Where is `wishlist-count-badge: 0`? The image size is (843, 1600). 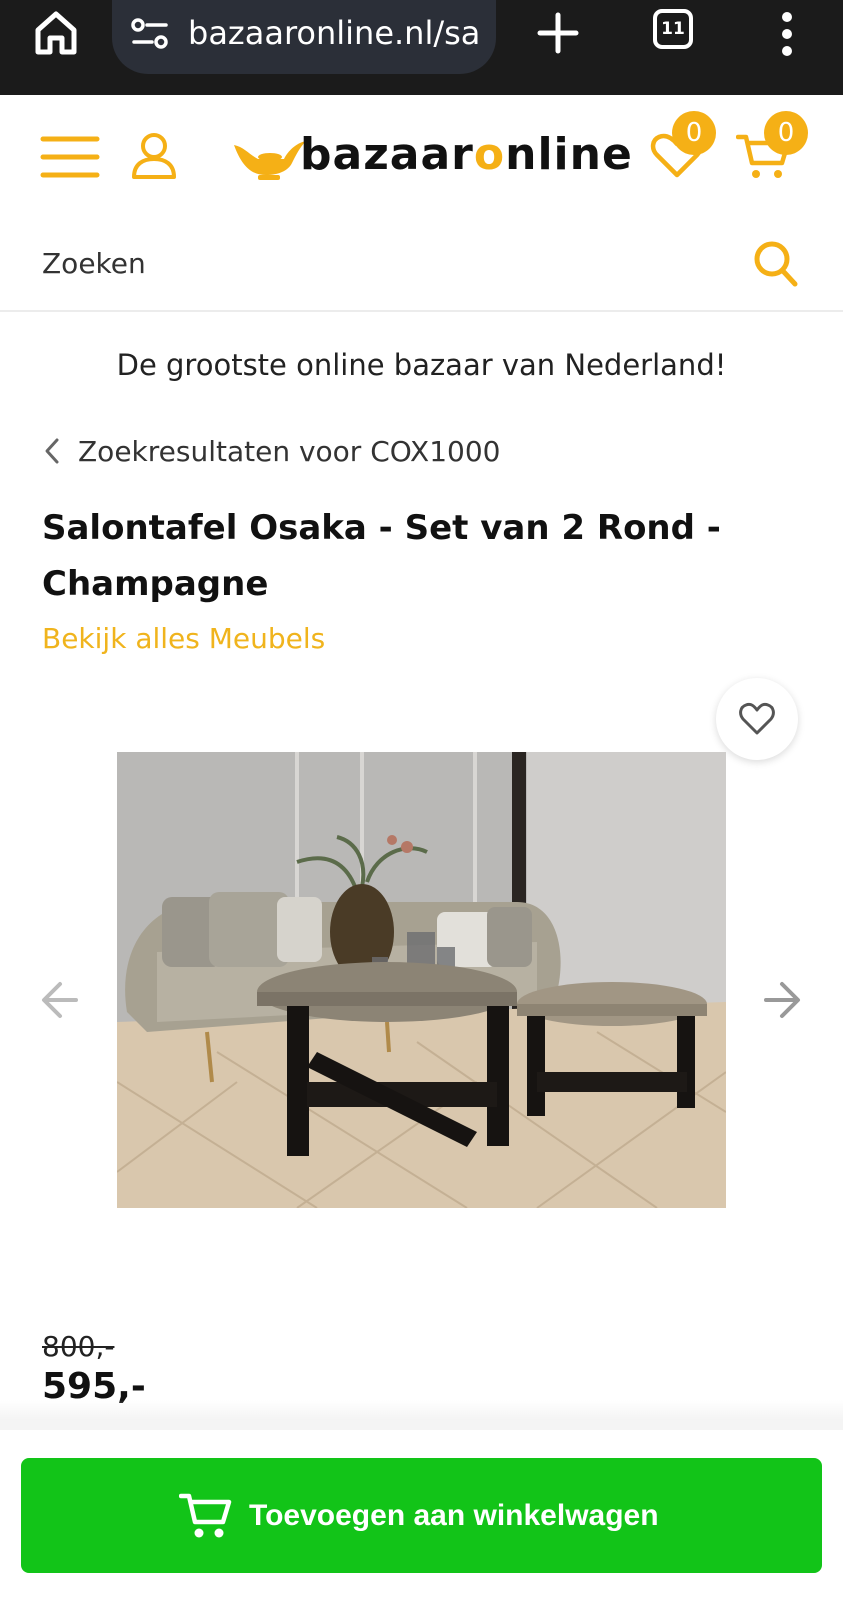 wishlist-count-badge: 0 is located at coordinates (694, 133).